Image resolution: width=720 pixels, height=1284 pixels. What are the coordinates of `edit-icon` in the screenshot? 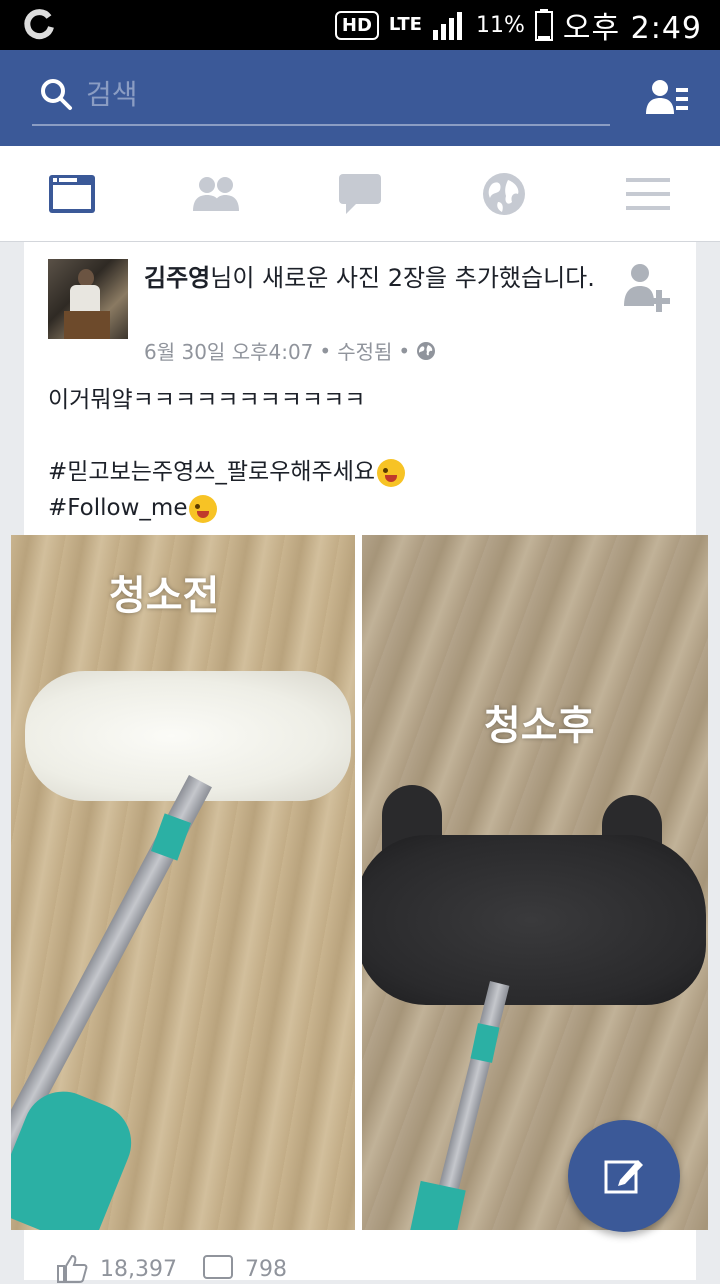 It's located at (623, 1177).